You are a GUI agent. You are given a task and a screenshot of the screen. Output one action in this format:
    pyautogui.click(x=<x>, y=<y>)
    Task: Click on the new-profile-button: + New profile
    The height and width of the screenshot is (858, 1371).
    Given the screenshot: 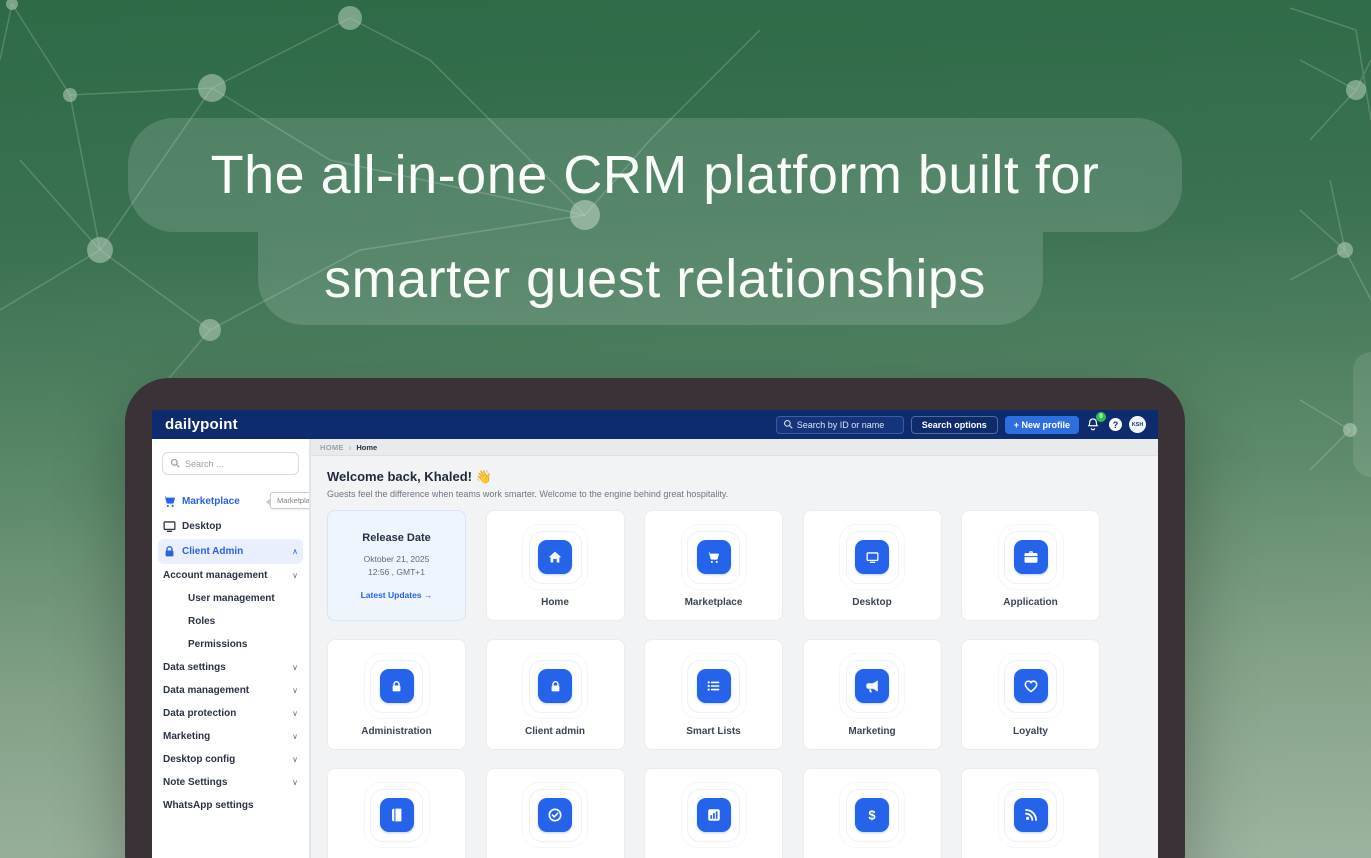 What is the action you would take?
    pyautogui.click(x=1041, y=424)
    